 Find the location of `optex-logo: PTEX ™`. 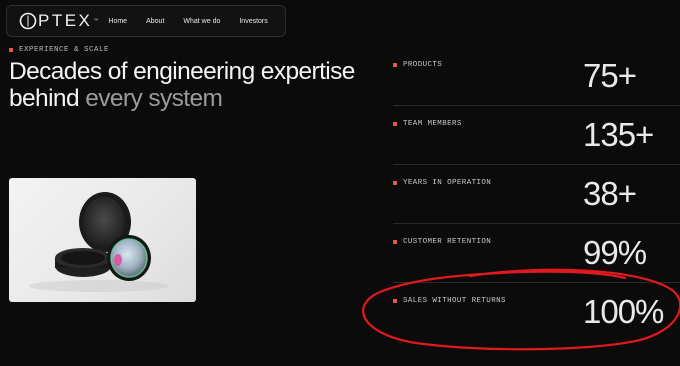

optex-logo: PTEX ™ is located at coordinates (58, 21).